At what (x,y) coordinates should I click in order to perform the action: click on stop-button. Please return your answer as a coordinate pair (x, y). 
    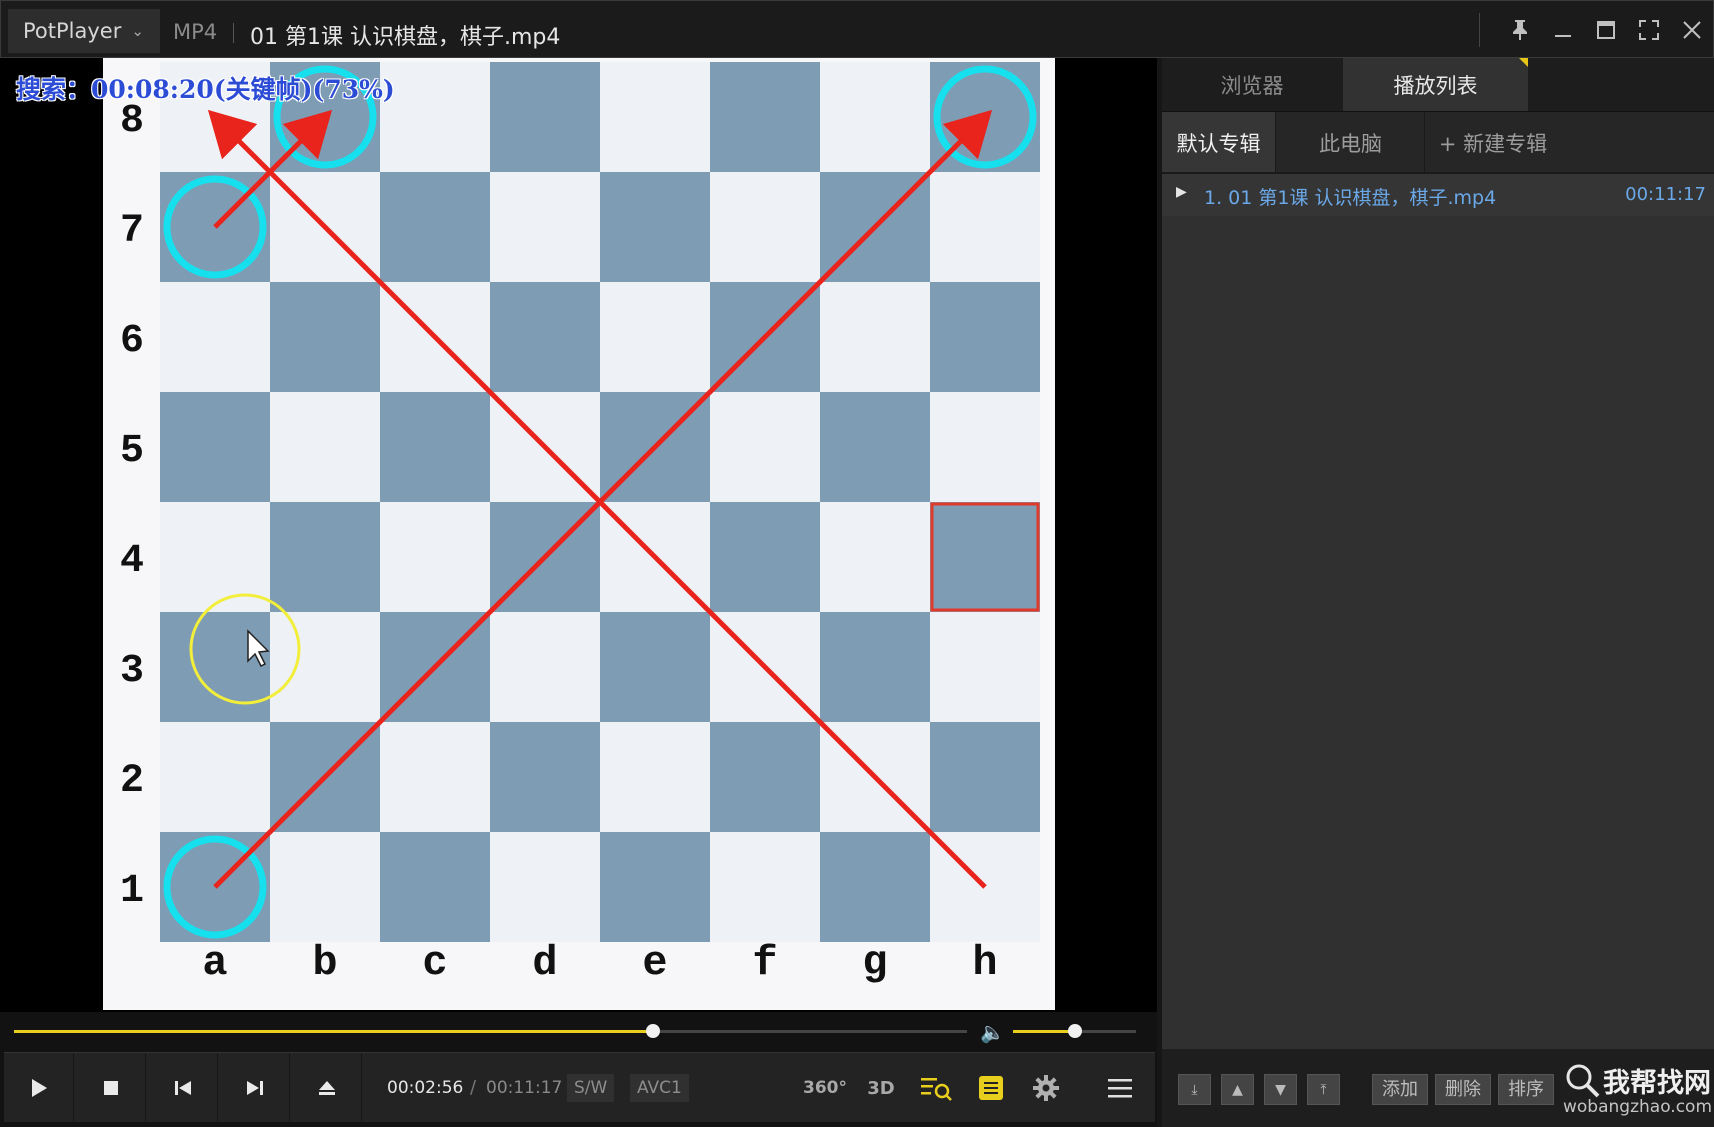
    Looking at the image, I should click on (111, 1088).